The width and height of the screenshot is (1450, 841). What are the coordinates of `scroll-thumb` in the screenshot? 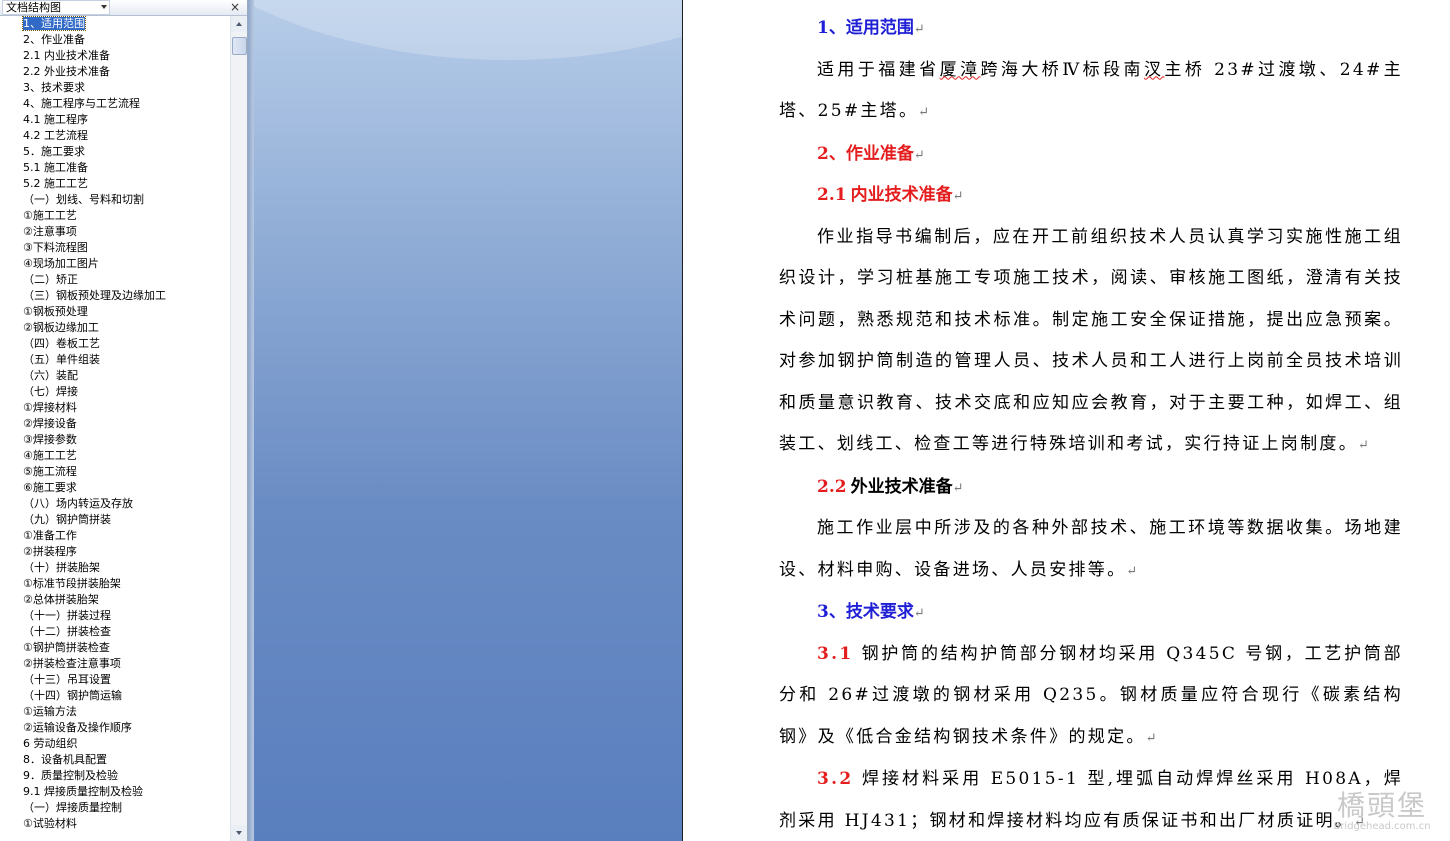 It's located at (239, 46).